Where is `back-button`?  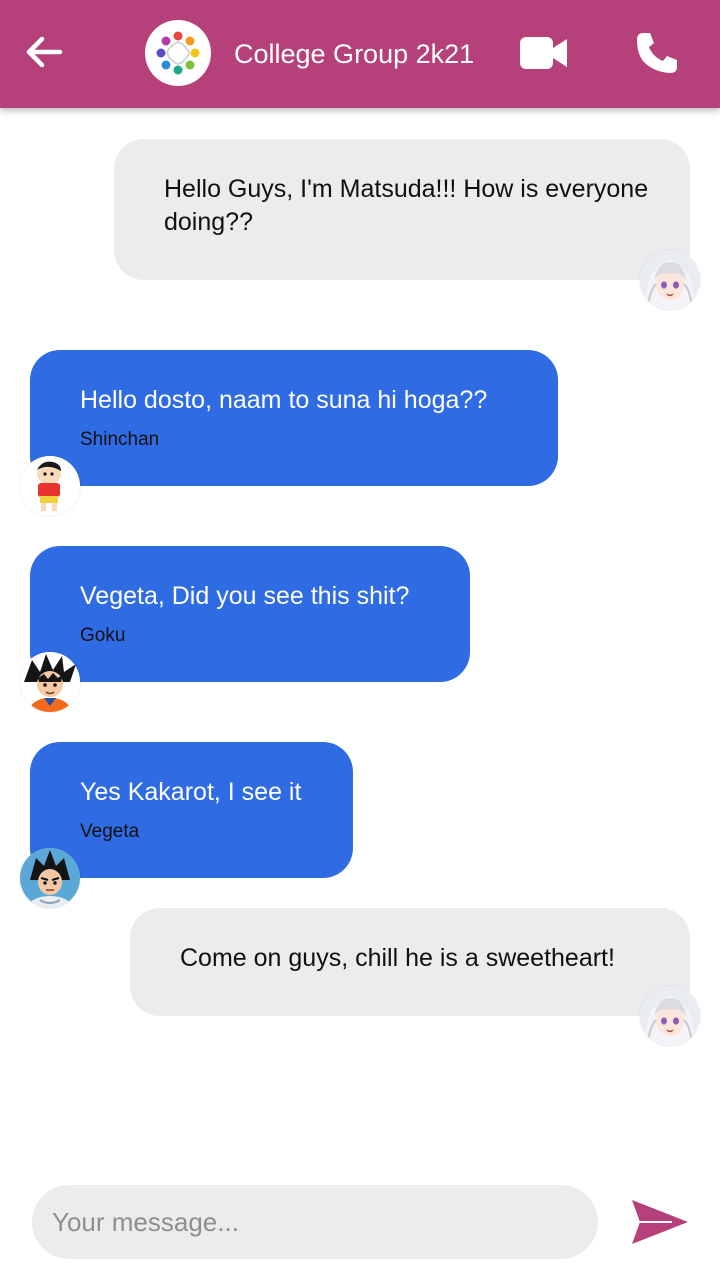
back-button is located at coordinates (44, 52).